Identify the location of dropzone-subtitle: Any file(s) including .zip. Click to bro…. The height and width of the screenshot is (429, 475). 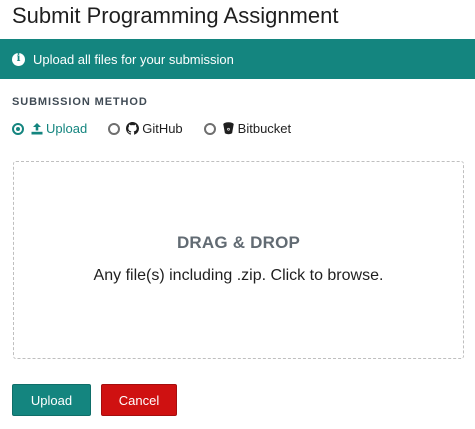
(238, 275).